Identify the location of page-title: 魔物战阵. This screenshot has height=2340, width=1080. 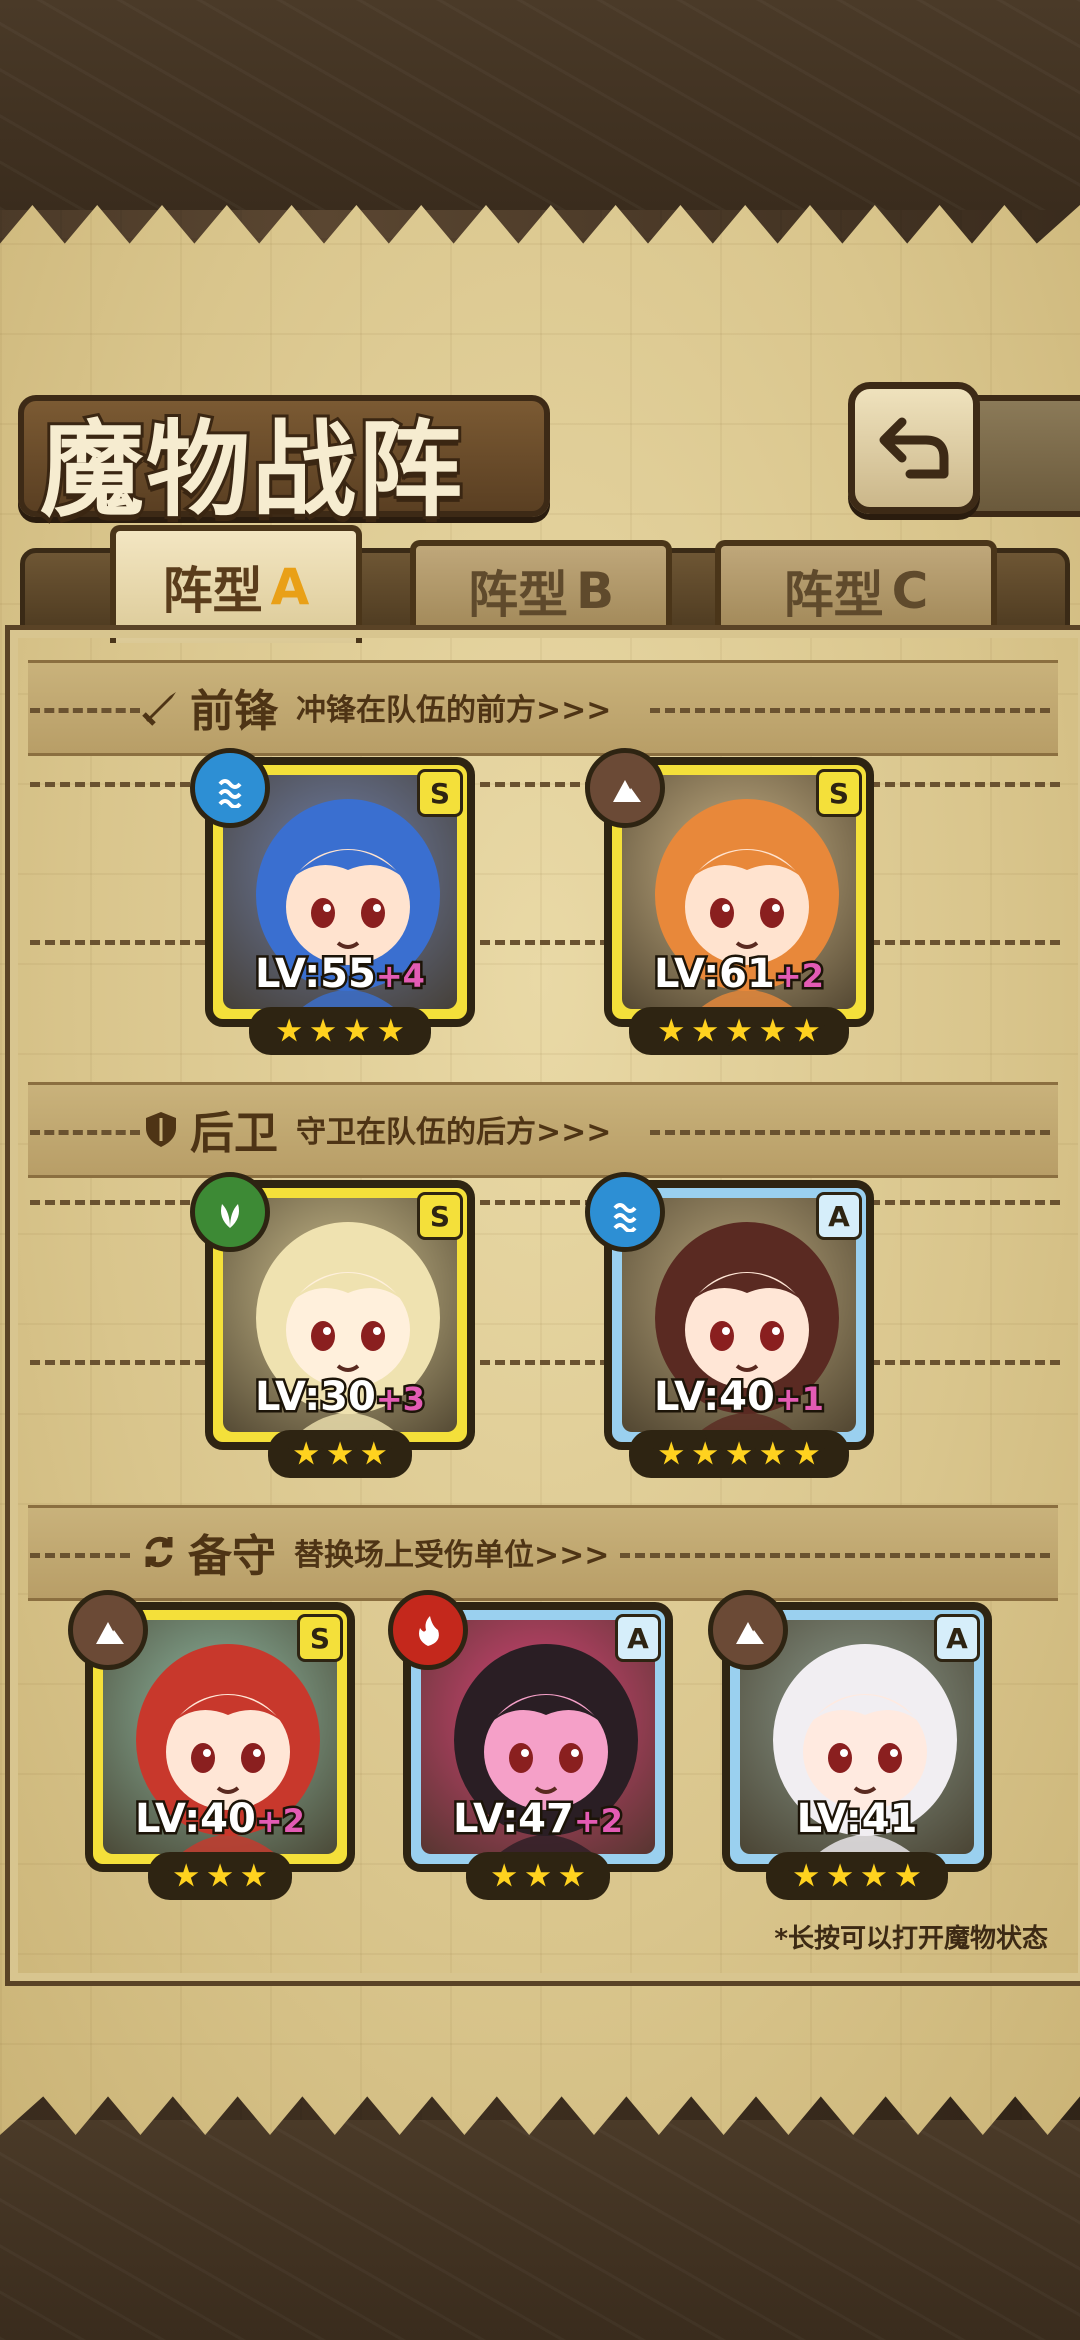
(251, 469).